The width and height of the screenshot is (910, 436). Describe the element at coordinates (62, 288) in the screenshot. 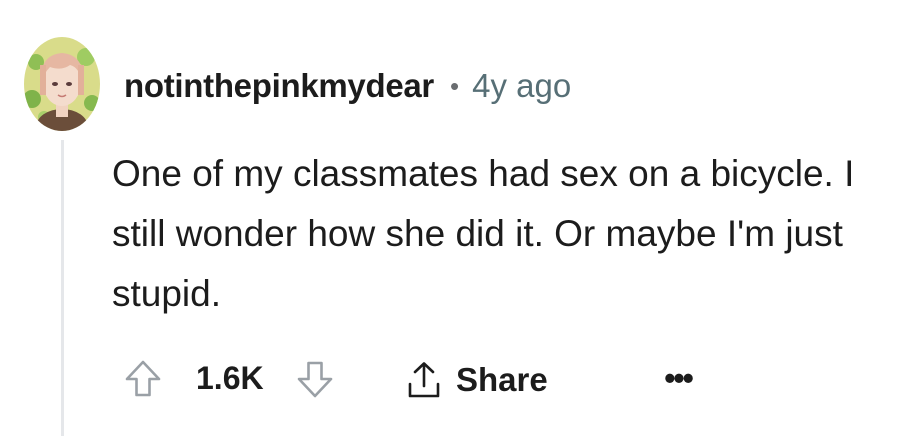

I see `thread-line` at that location.